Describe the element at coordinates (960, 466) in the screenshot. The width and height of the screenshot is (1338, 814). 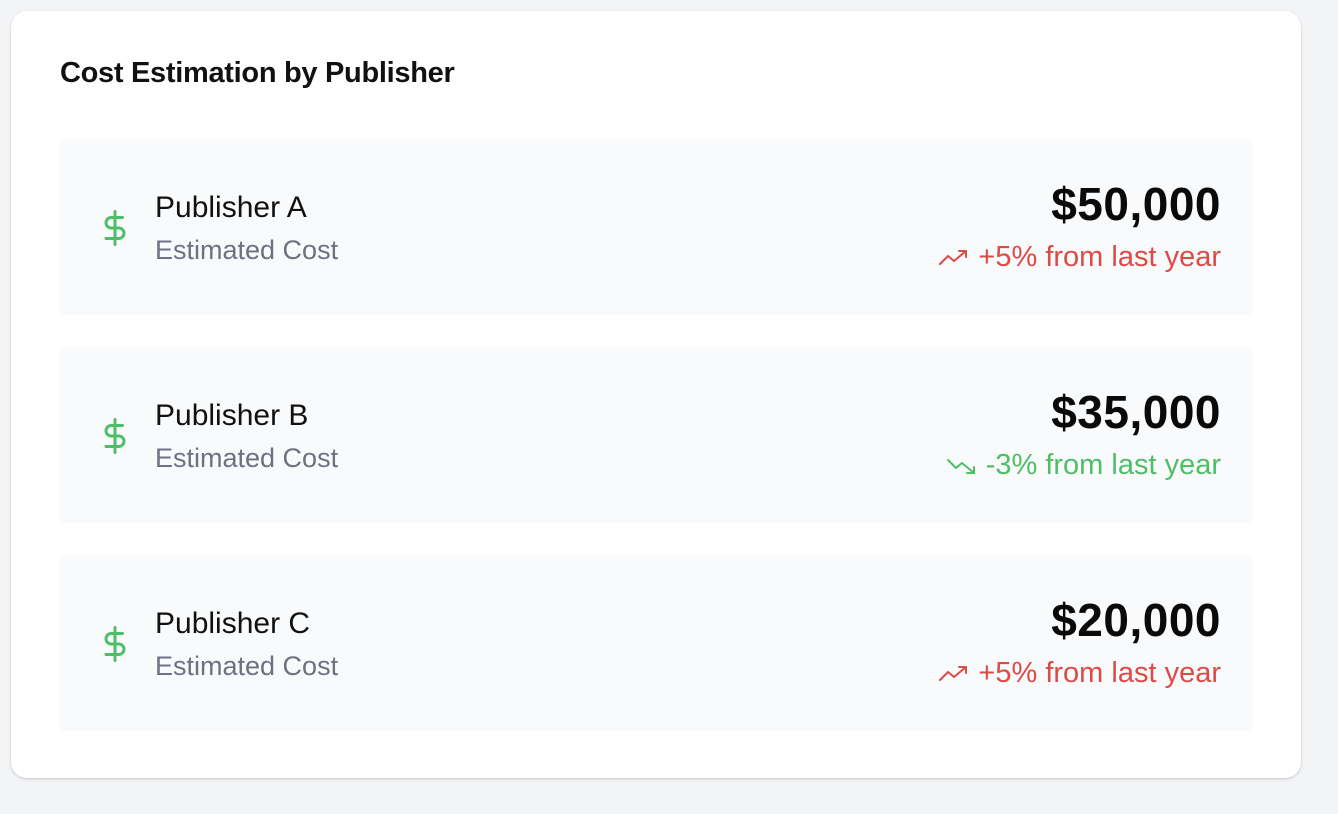
I see `trending-down-icon` at that location.